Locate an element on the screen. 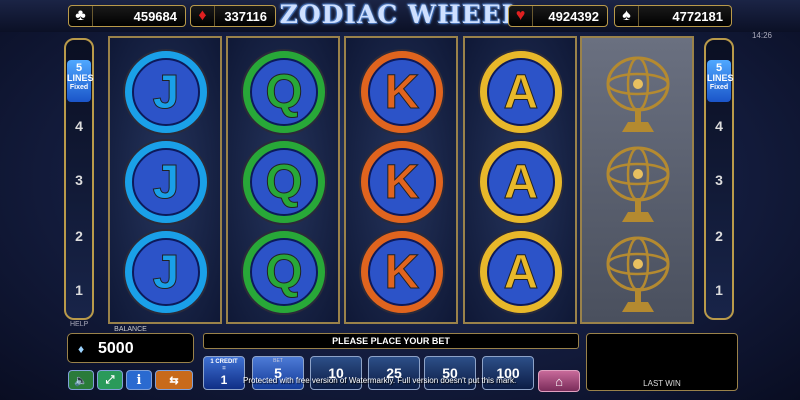 This screenshot has height=400, width=800. sound-button: 🔈 is located at coordinates (81, 380).